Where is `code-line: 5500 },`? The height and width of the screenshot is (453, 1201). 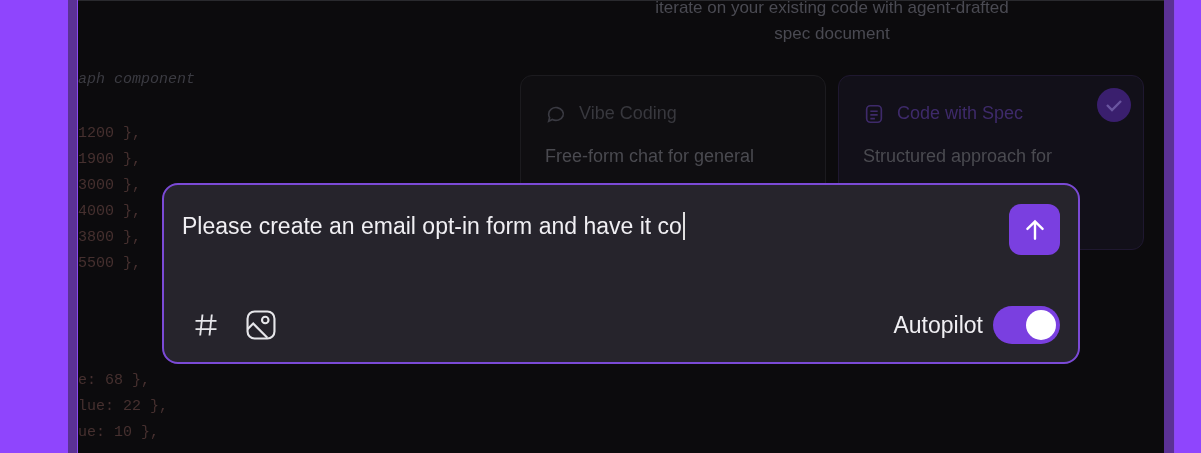
code-line: 5500 }, is located at coordinates (109, 264).